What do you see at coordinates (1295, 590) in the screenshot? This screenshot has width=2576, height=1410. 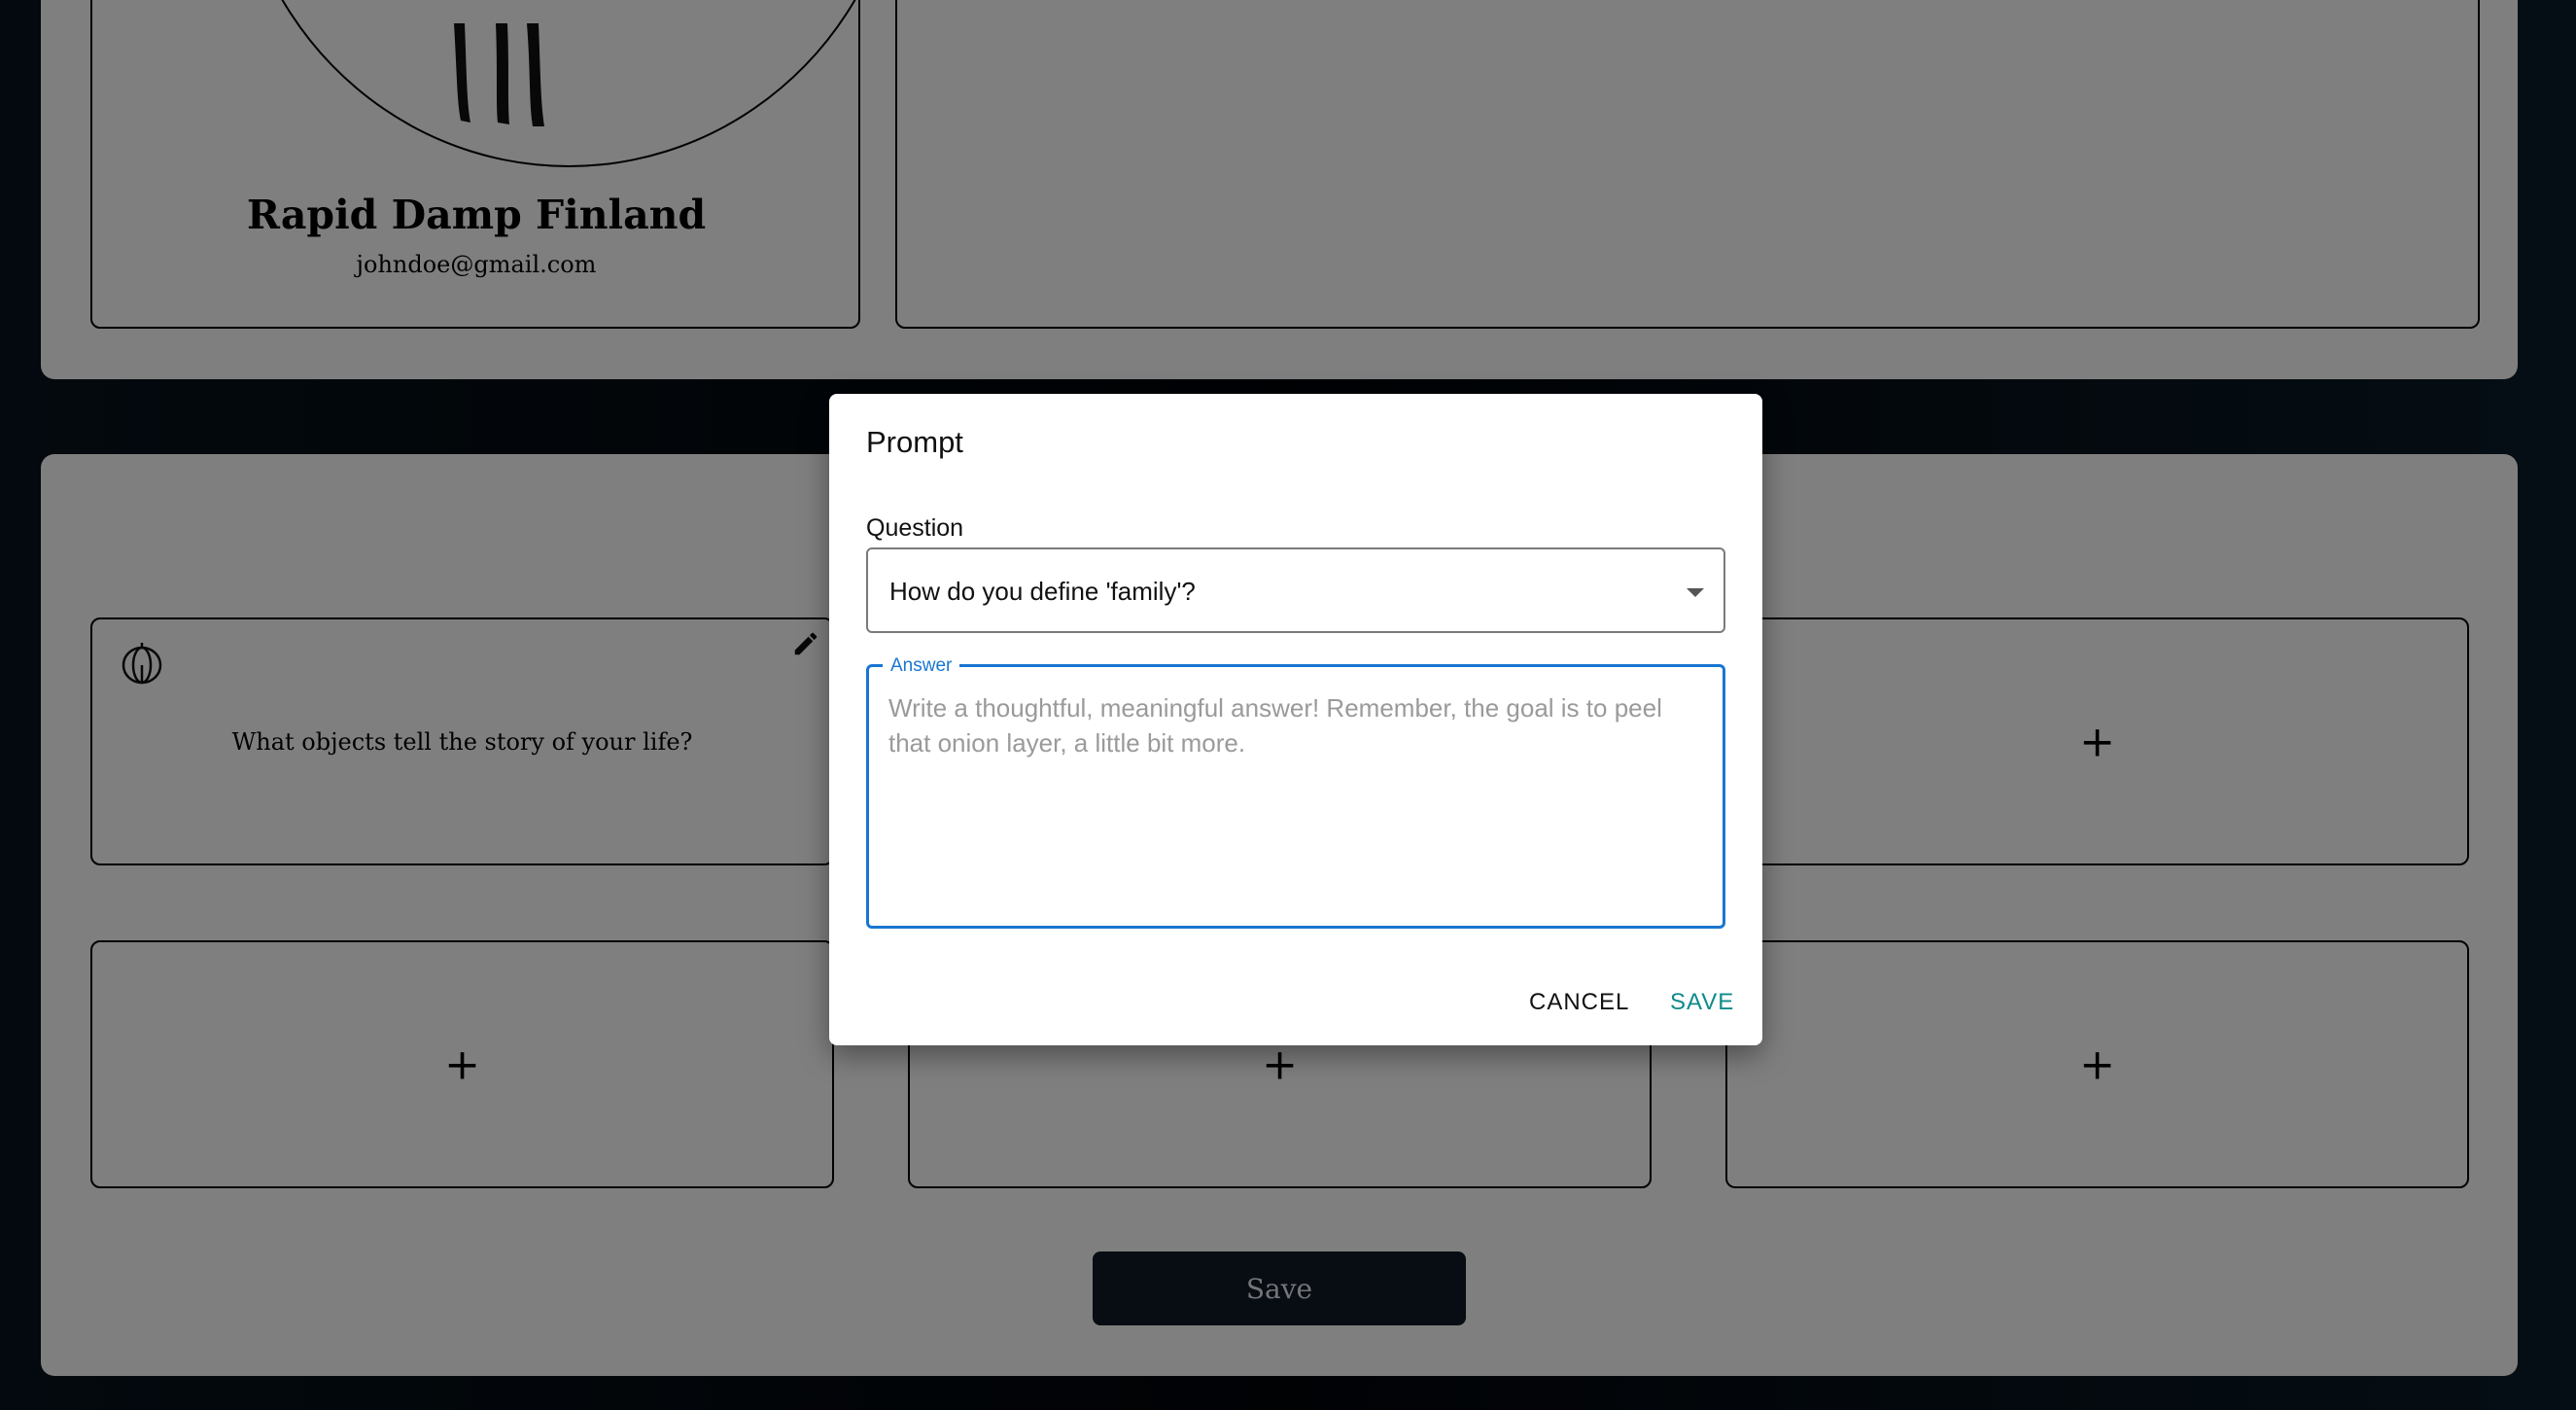 I see `question-select: How do you define 'family'?` at bounding box center [1295, 590].